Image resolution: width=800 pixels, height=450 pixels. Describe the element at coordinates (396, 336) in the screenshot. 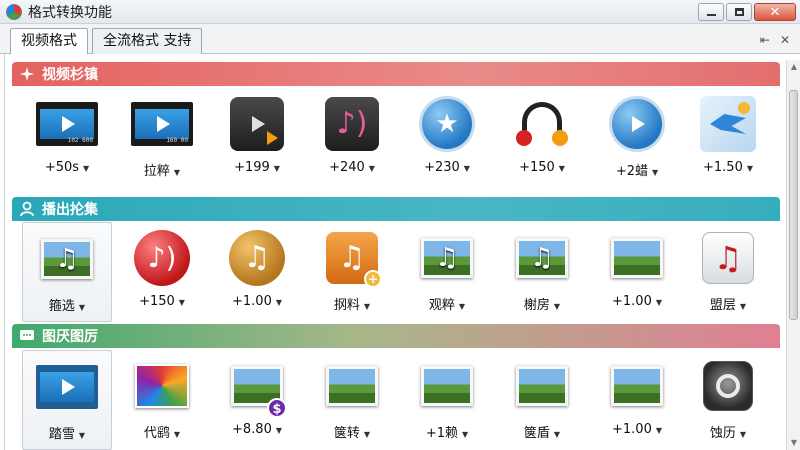

I see `section-header-image: 图厌图厉` at that location.